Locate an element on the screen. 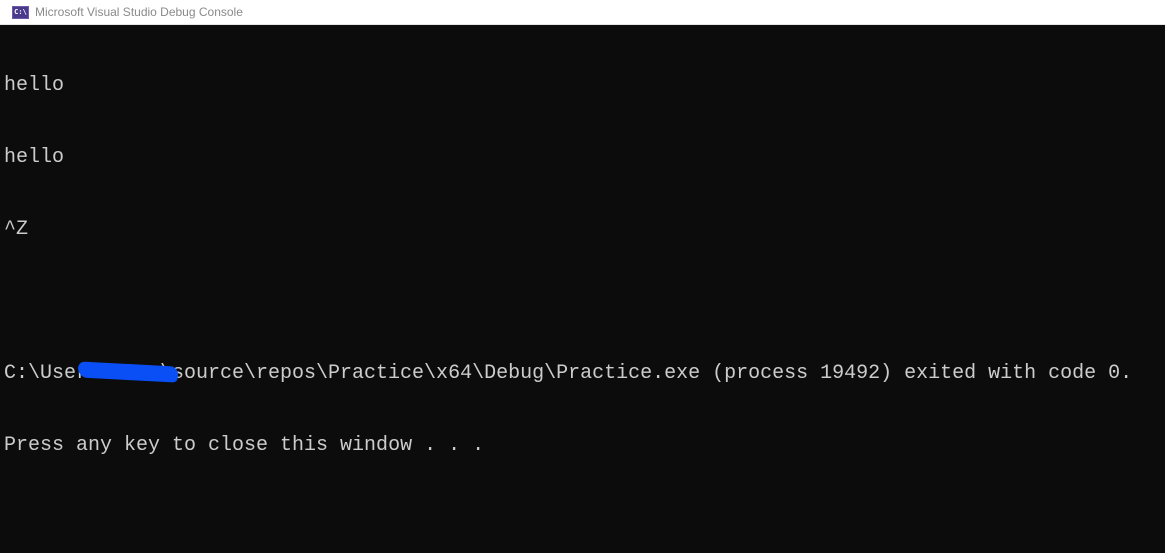  console-app-icon: C:\ is located at coordinates (20, 12).